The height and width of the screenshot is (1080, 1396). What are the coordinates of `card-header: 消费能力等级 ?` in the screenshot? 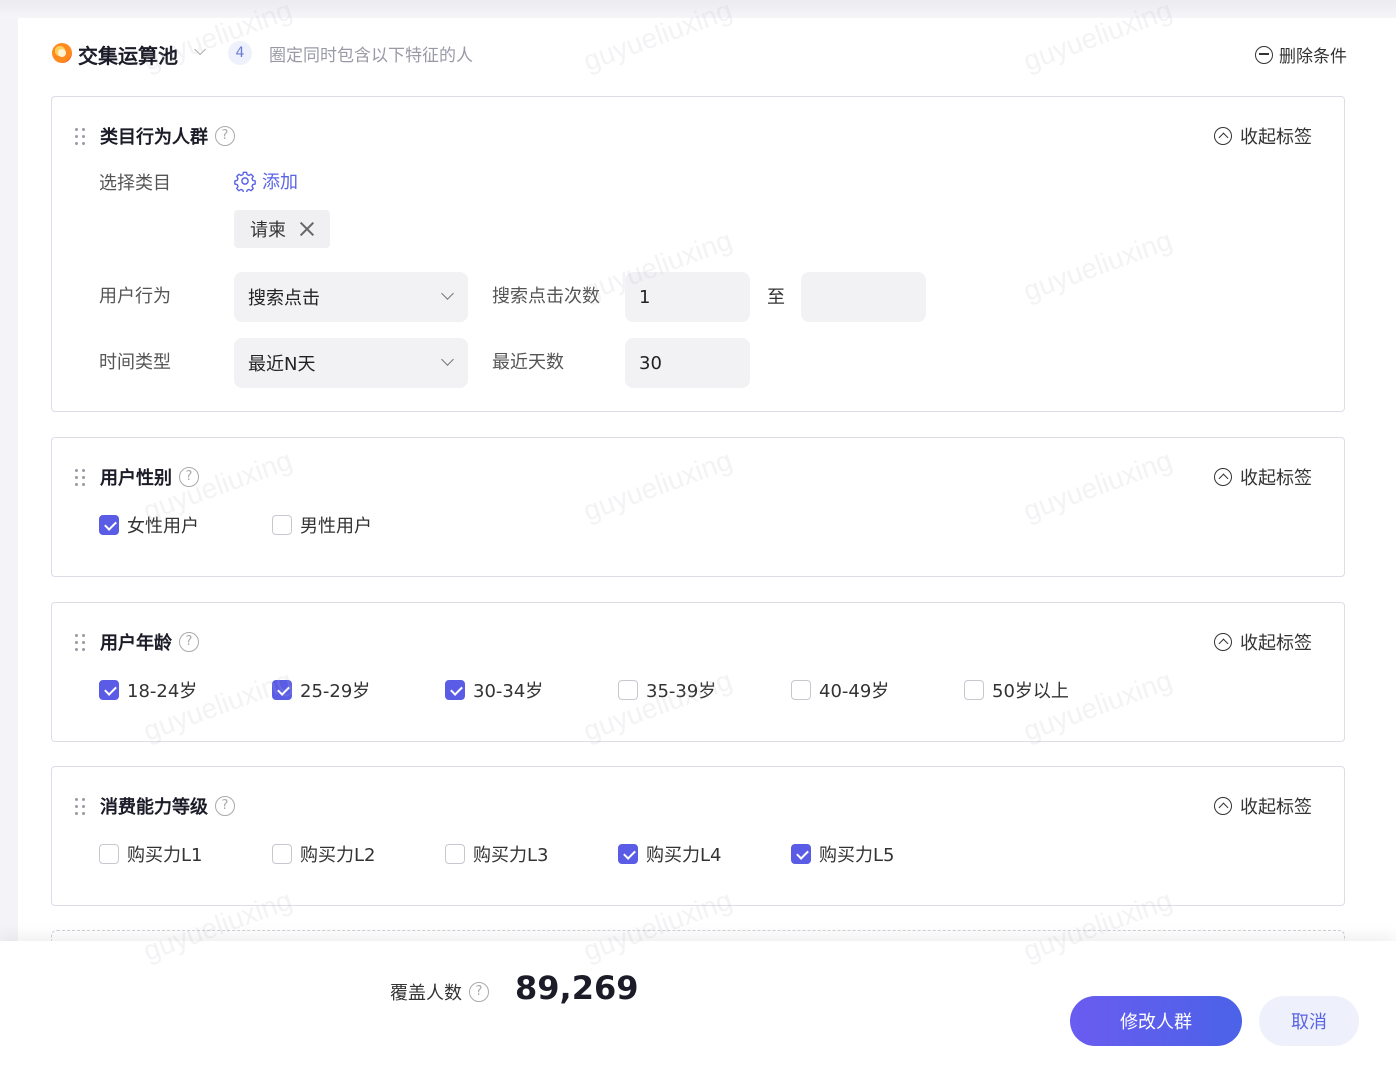 It's located at (154, 806).